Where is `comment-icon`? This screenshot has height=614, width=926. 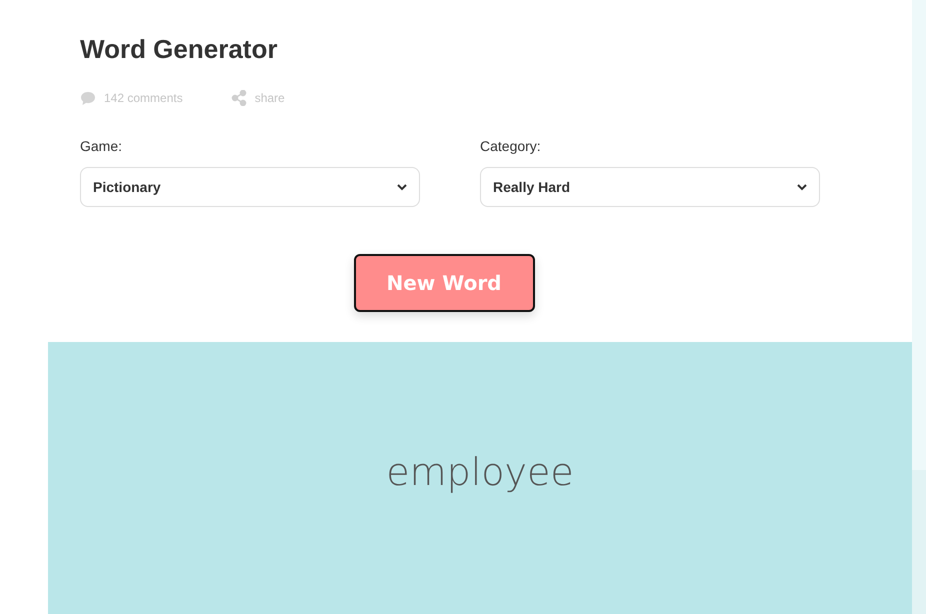
comment-icon is located at coordinates (88, 98).